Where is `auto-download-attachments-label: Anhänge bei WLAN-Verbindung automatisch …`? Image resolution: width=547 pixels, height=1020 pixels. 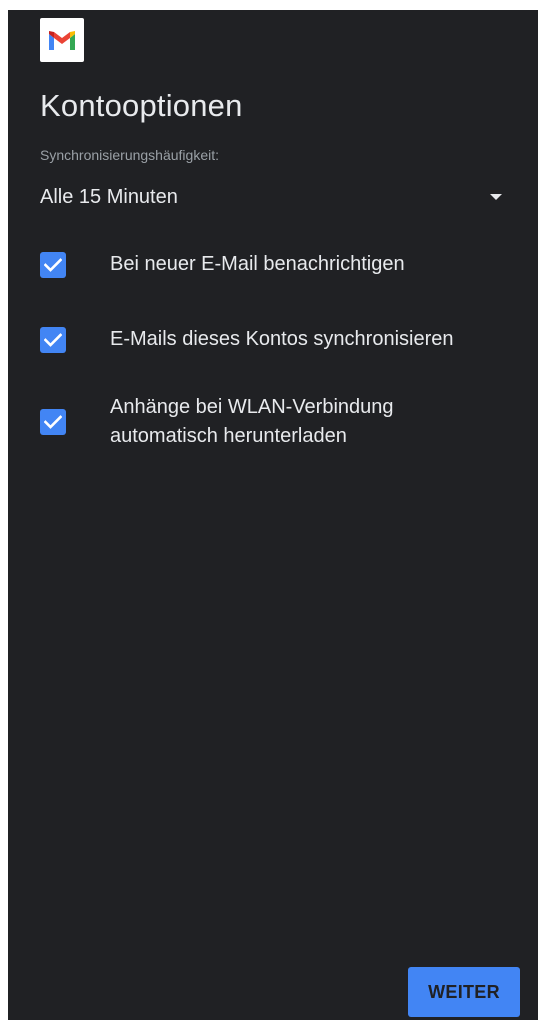
auto-download-attachments-label: Anhänge bei WLAN-Verbindung automatisch … is located at coordinates (252, 422).